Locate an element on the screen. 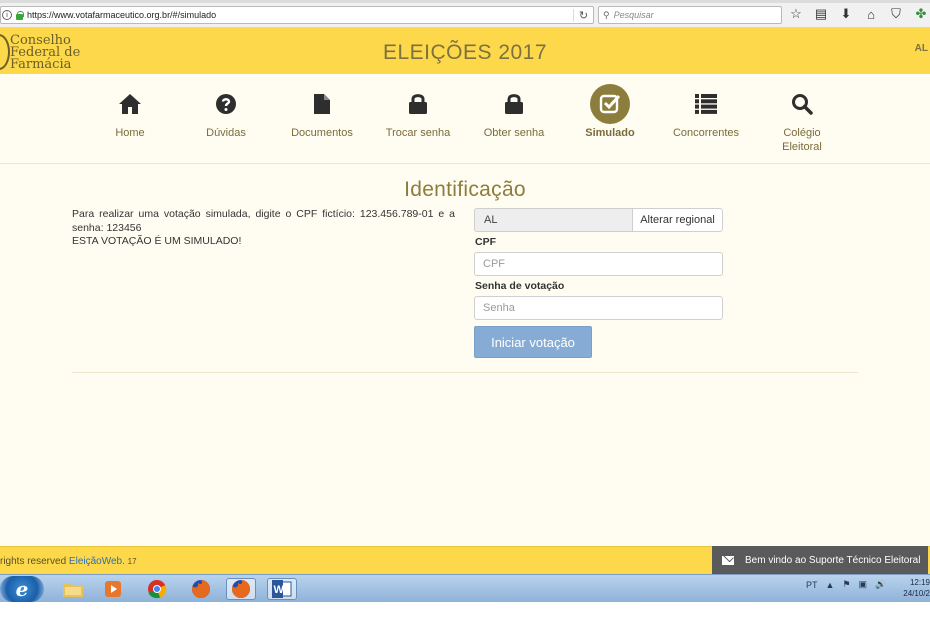 This screenshot has width=930, height=620. site-title: ELEIÇÕES 2017 is located at coordinates (465, 52).